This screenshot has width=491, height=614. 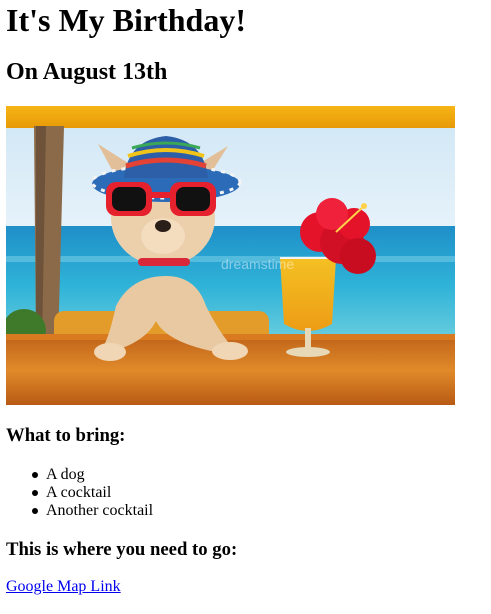 I want to click on location-heading: This is where you need to go:, so click(x=122, y=549).